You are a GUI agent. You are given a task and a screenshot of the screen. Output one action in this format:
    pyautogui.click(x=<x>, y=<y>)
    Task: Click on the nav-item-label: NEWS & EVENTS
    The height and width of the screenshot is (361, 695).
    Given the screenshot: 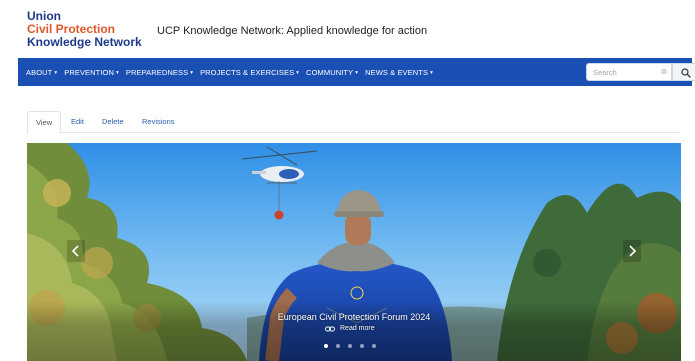 What is the action you would take?
    pyautogui.click(x=397, y=72)
    